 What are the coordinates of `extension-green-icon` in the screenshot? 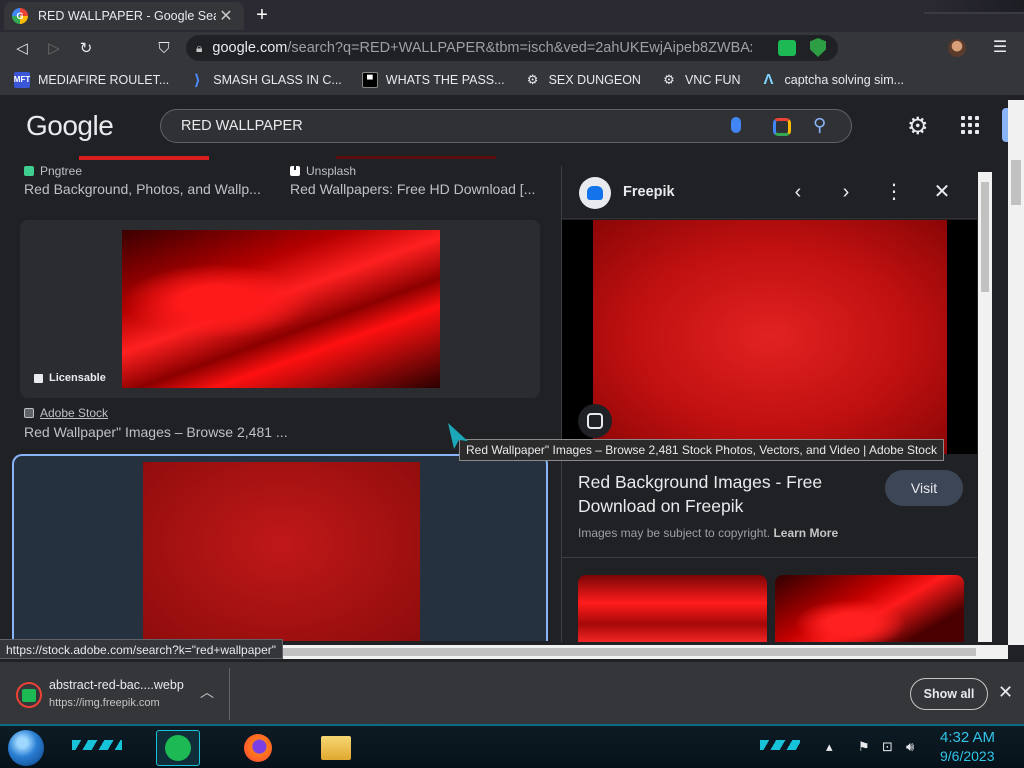 It's located at (787, 48).